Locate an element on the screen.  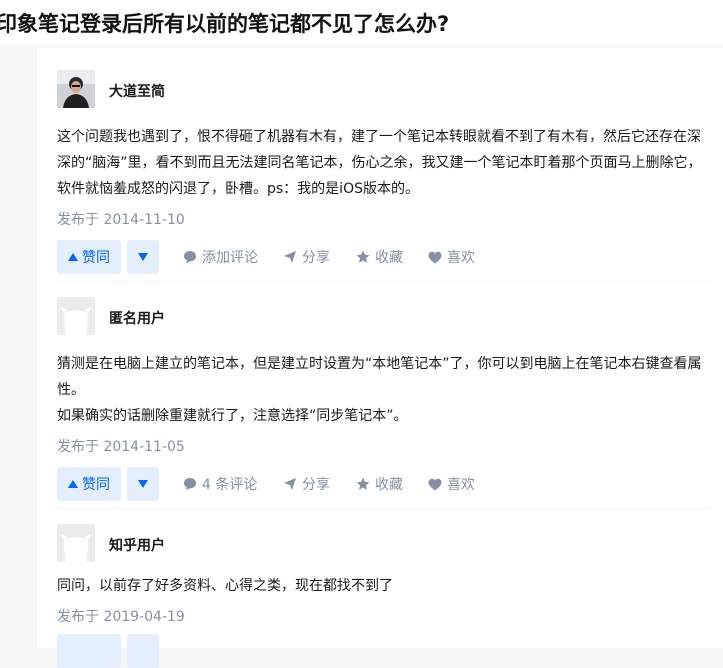
author-name: 大道至简 is located at coordinates (137, 91).